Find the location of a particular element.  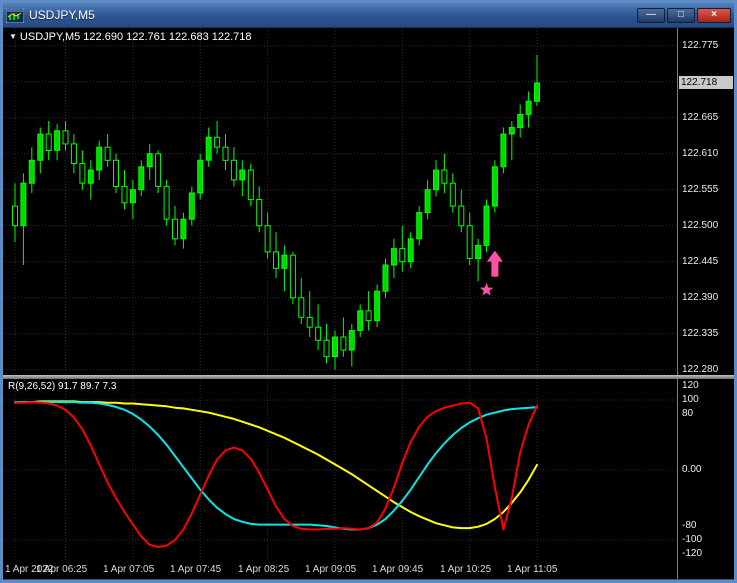

close-button: × is located at coordinates (714, 15).